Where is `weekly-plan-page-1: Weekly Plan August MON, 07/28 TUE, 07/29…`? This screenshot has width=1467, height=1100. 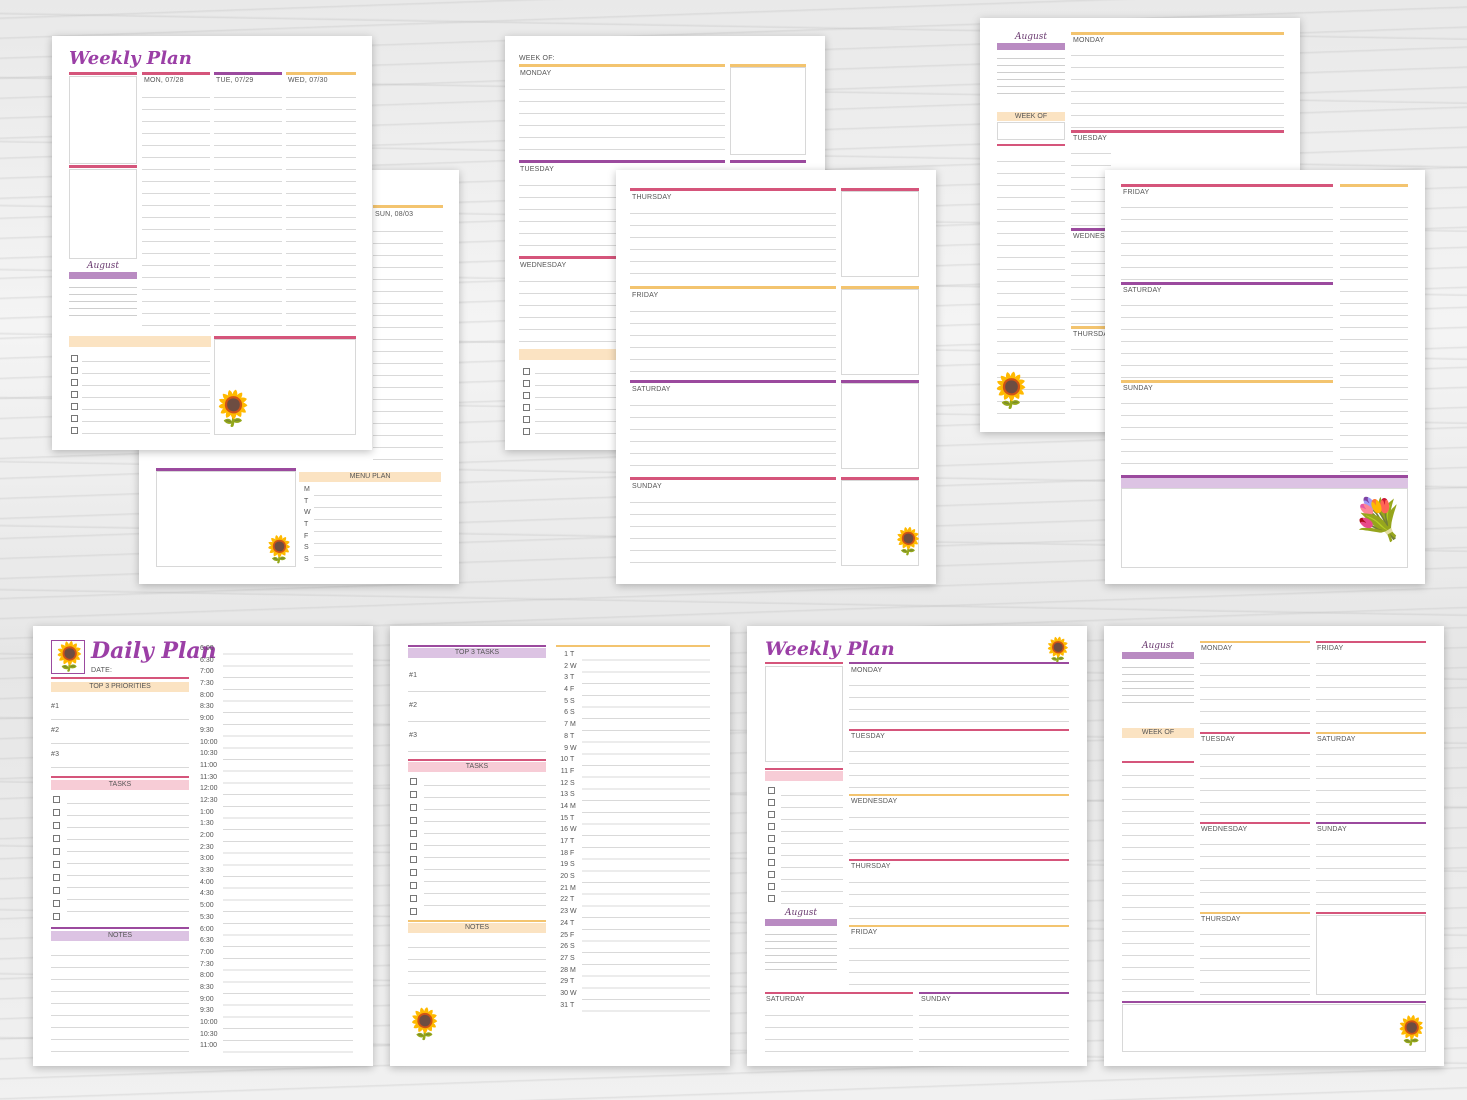
weekly-plan-page-1: Weekly Plan August MON, 07/28 TUE, 07/29… is located at coordinates (212, 243).